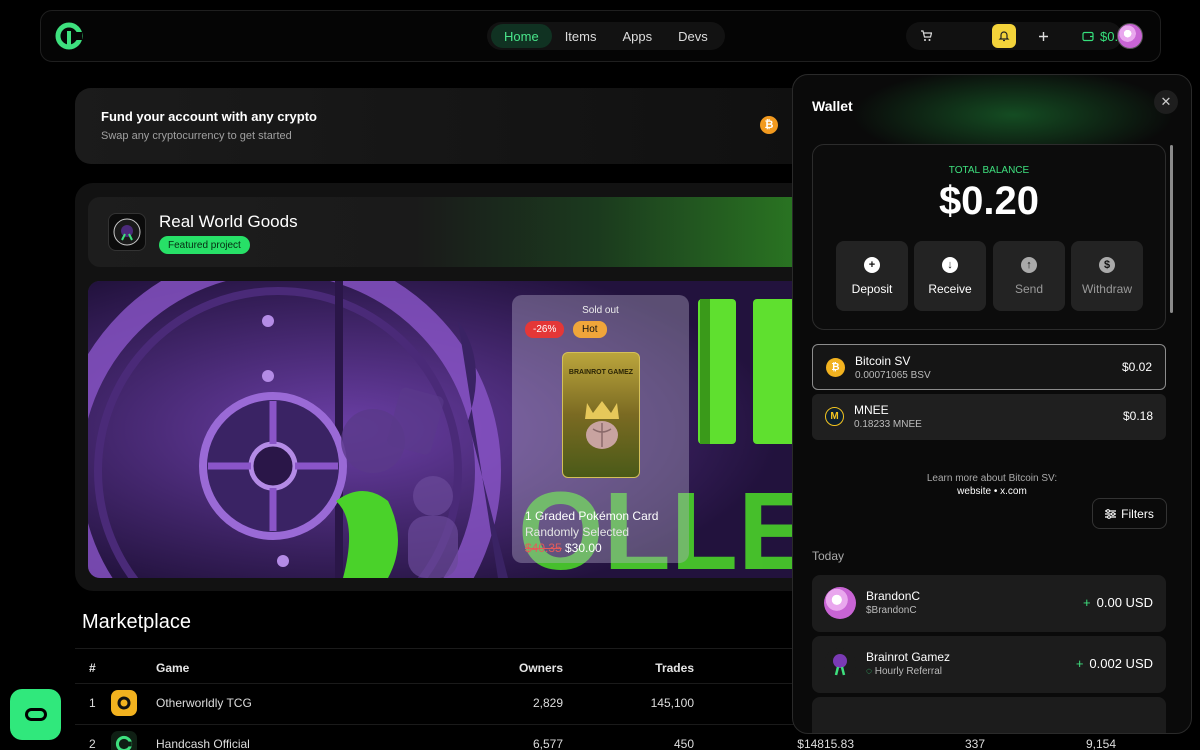 The image size is (1200, 750). Describe the element at coordinates (196, 136) in the screenshot. I see `fund-banner-subtitle: Swap any cryptocurrency to get started` at that location.